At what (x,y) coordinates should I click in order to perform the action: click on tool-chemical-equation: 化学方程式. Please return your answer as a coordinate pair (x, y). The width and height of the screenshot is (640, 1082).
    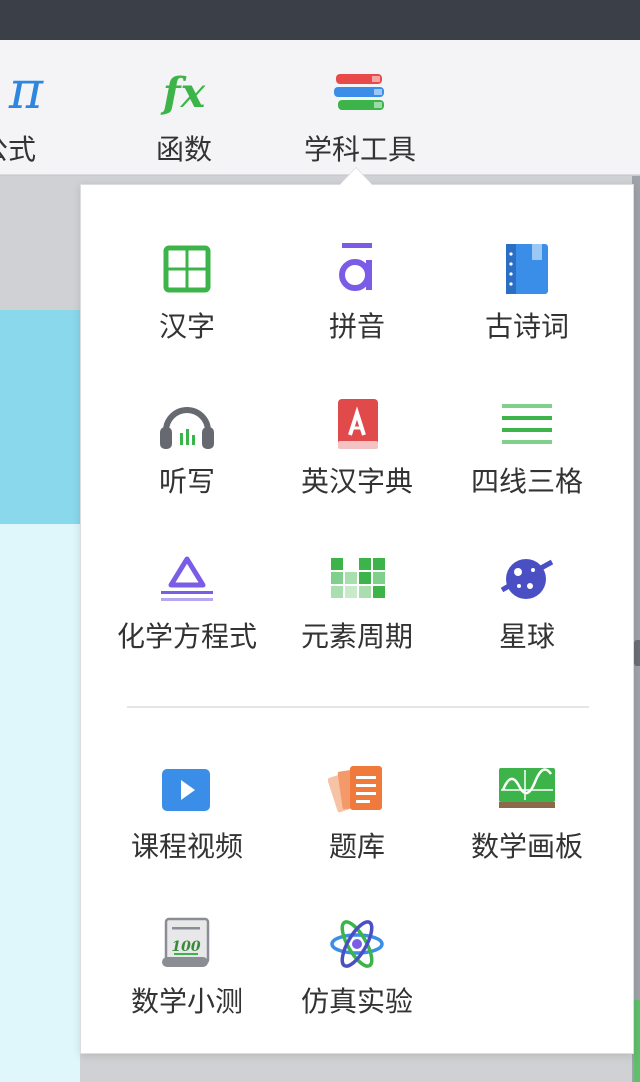
    Looking at the image, I should click on (187, 609).